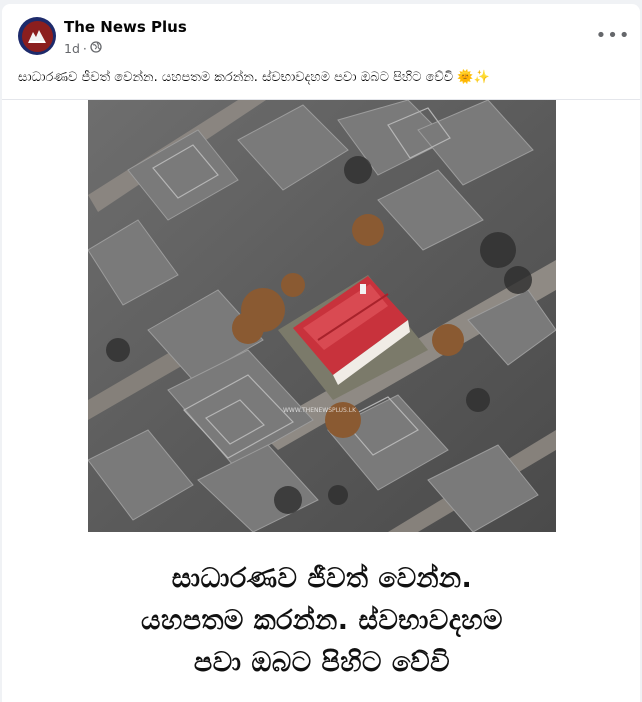 Image resolution: width=642 pixels, height=702 pixels. Describe the element at coordinates (125, 27) in the screenshot. I see `page-name-link: The News Plus` at that location.